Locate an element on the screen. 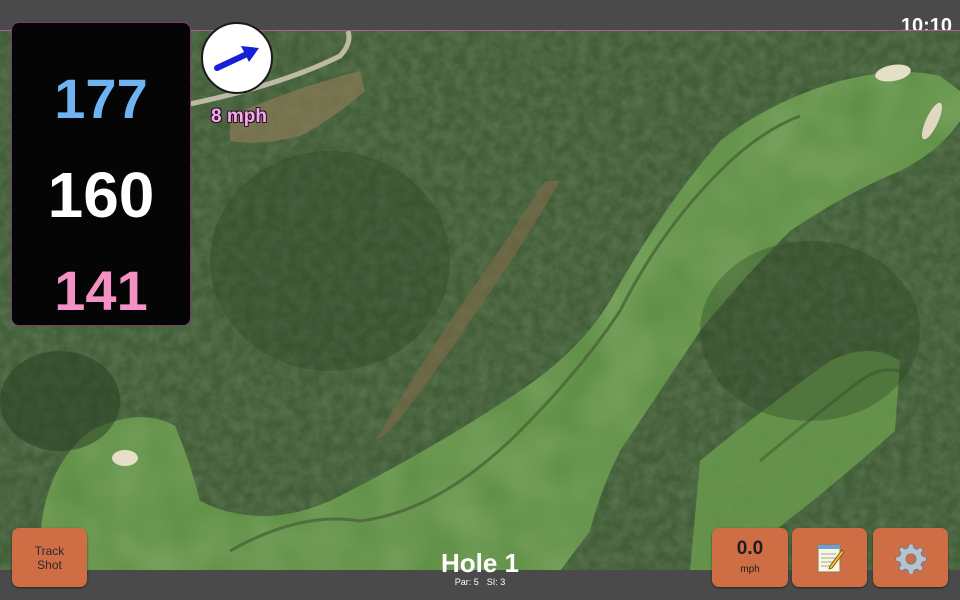 This screenshot has width=960, height=600. middle-distance: 160 is located at coordinates (101, 195).